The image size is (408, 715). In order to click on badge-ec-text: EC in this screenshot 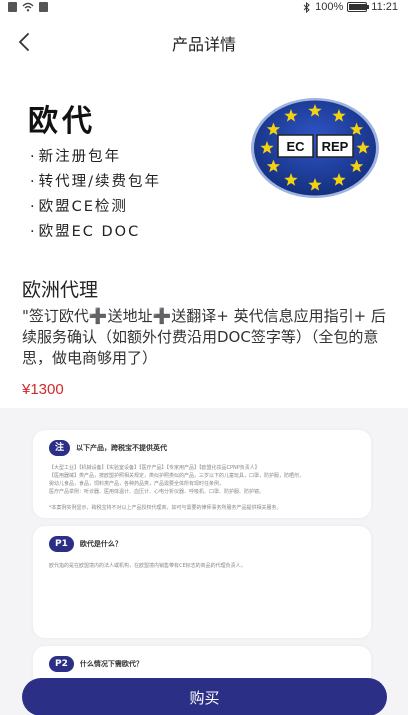, I will do `click(295, 146)`.